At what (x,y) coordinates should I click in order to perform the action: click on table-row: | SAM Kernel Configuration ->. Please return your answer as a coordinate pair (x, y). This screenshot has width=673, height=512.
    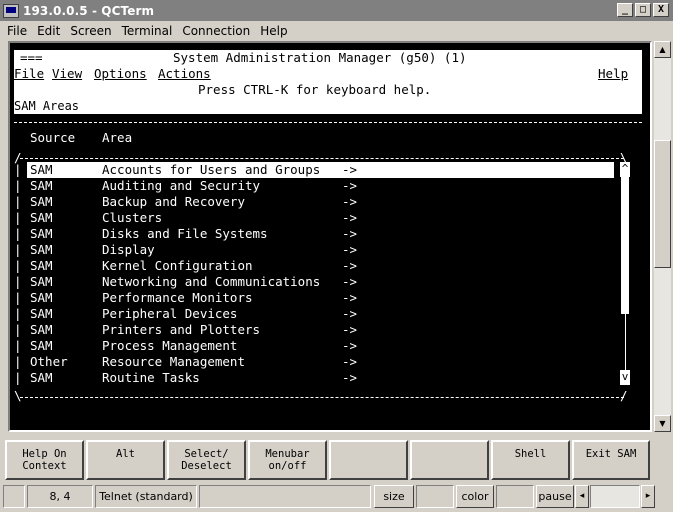
    Looking at the image, I should click on (328, 266).